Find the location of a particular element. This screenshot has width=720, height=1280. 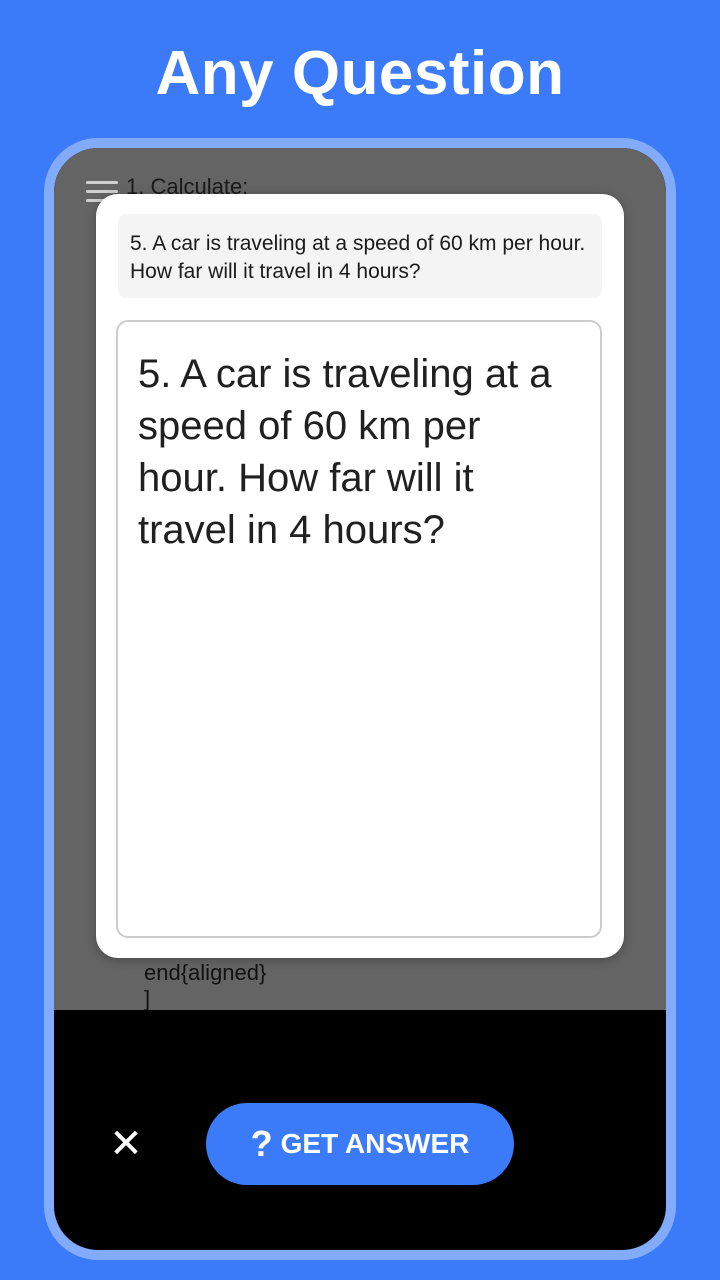

document-line-end: end{aligned} is located at coordinates (205, 972).